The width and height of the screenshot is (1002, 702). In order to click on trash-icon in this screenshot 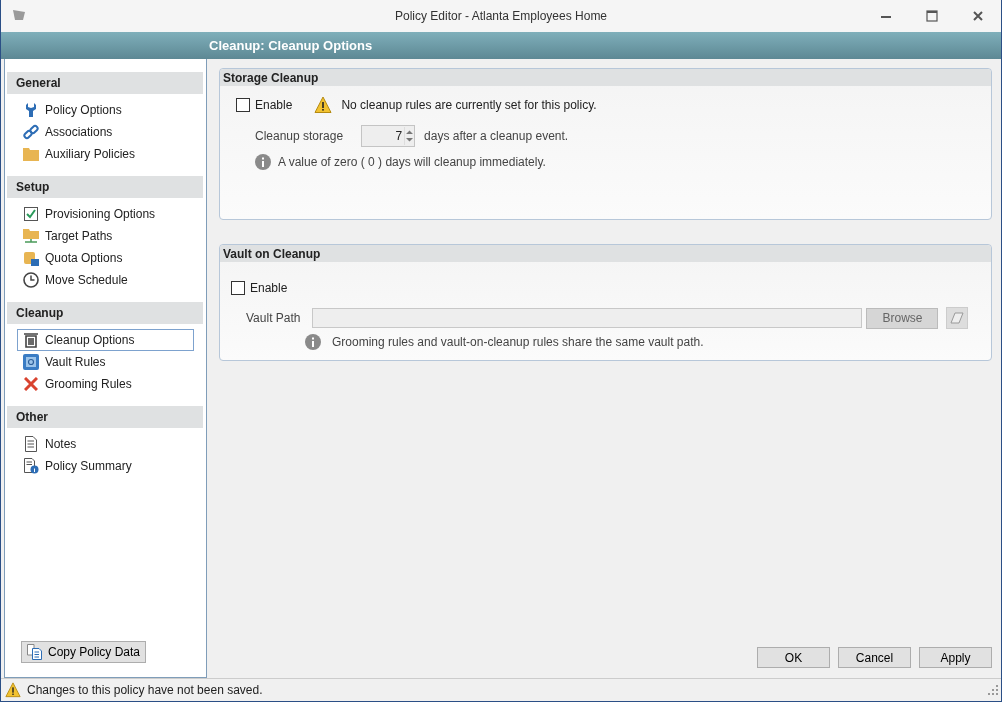, I will do `click(31, 340)`.